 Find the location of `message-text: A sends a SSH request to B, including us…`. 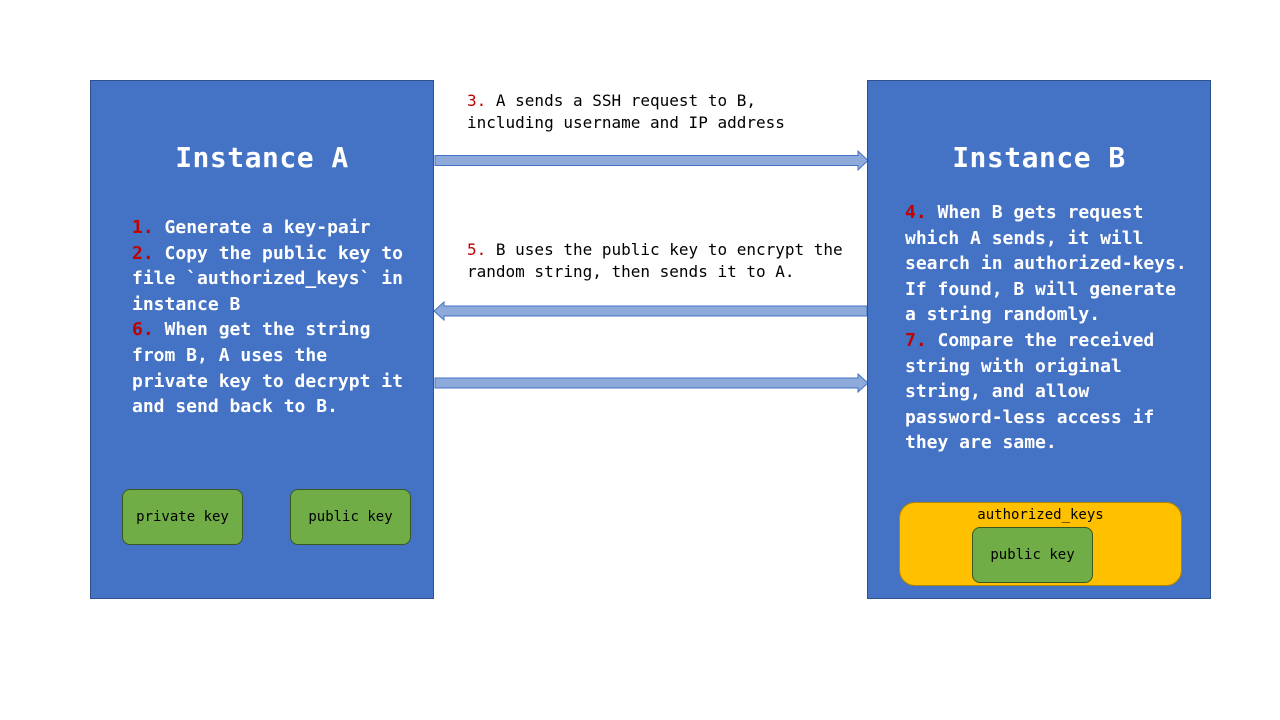

message-text: A sends a SSH request to B, including us… is located at coordinates (626, 111).